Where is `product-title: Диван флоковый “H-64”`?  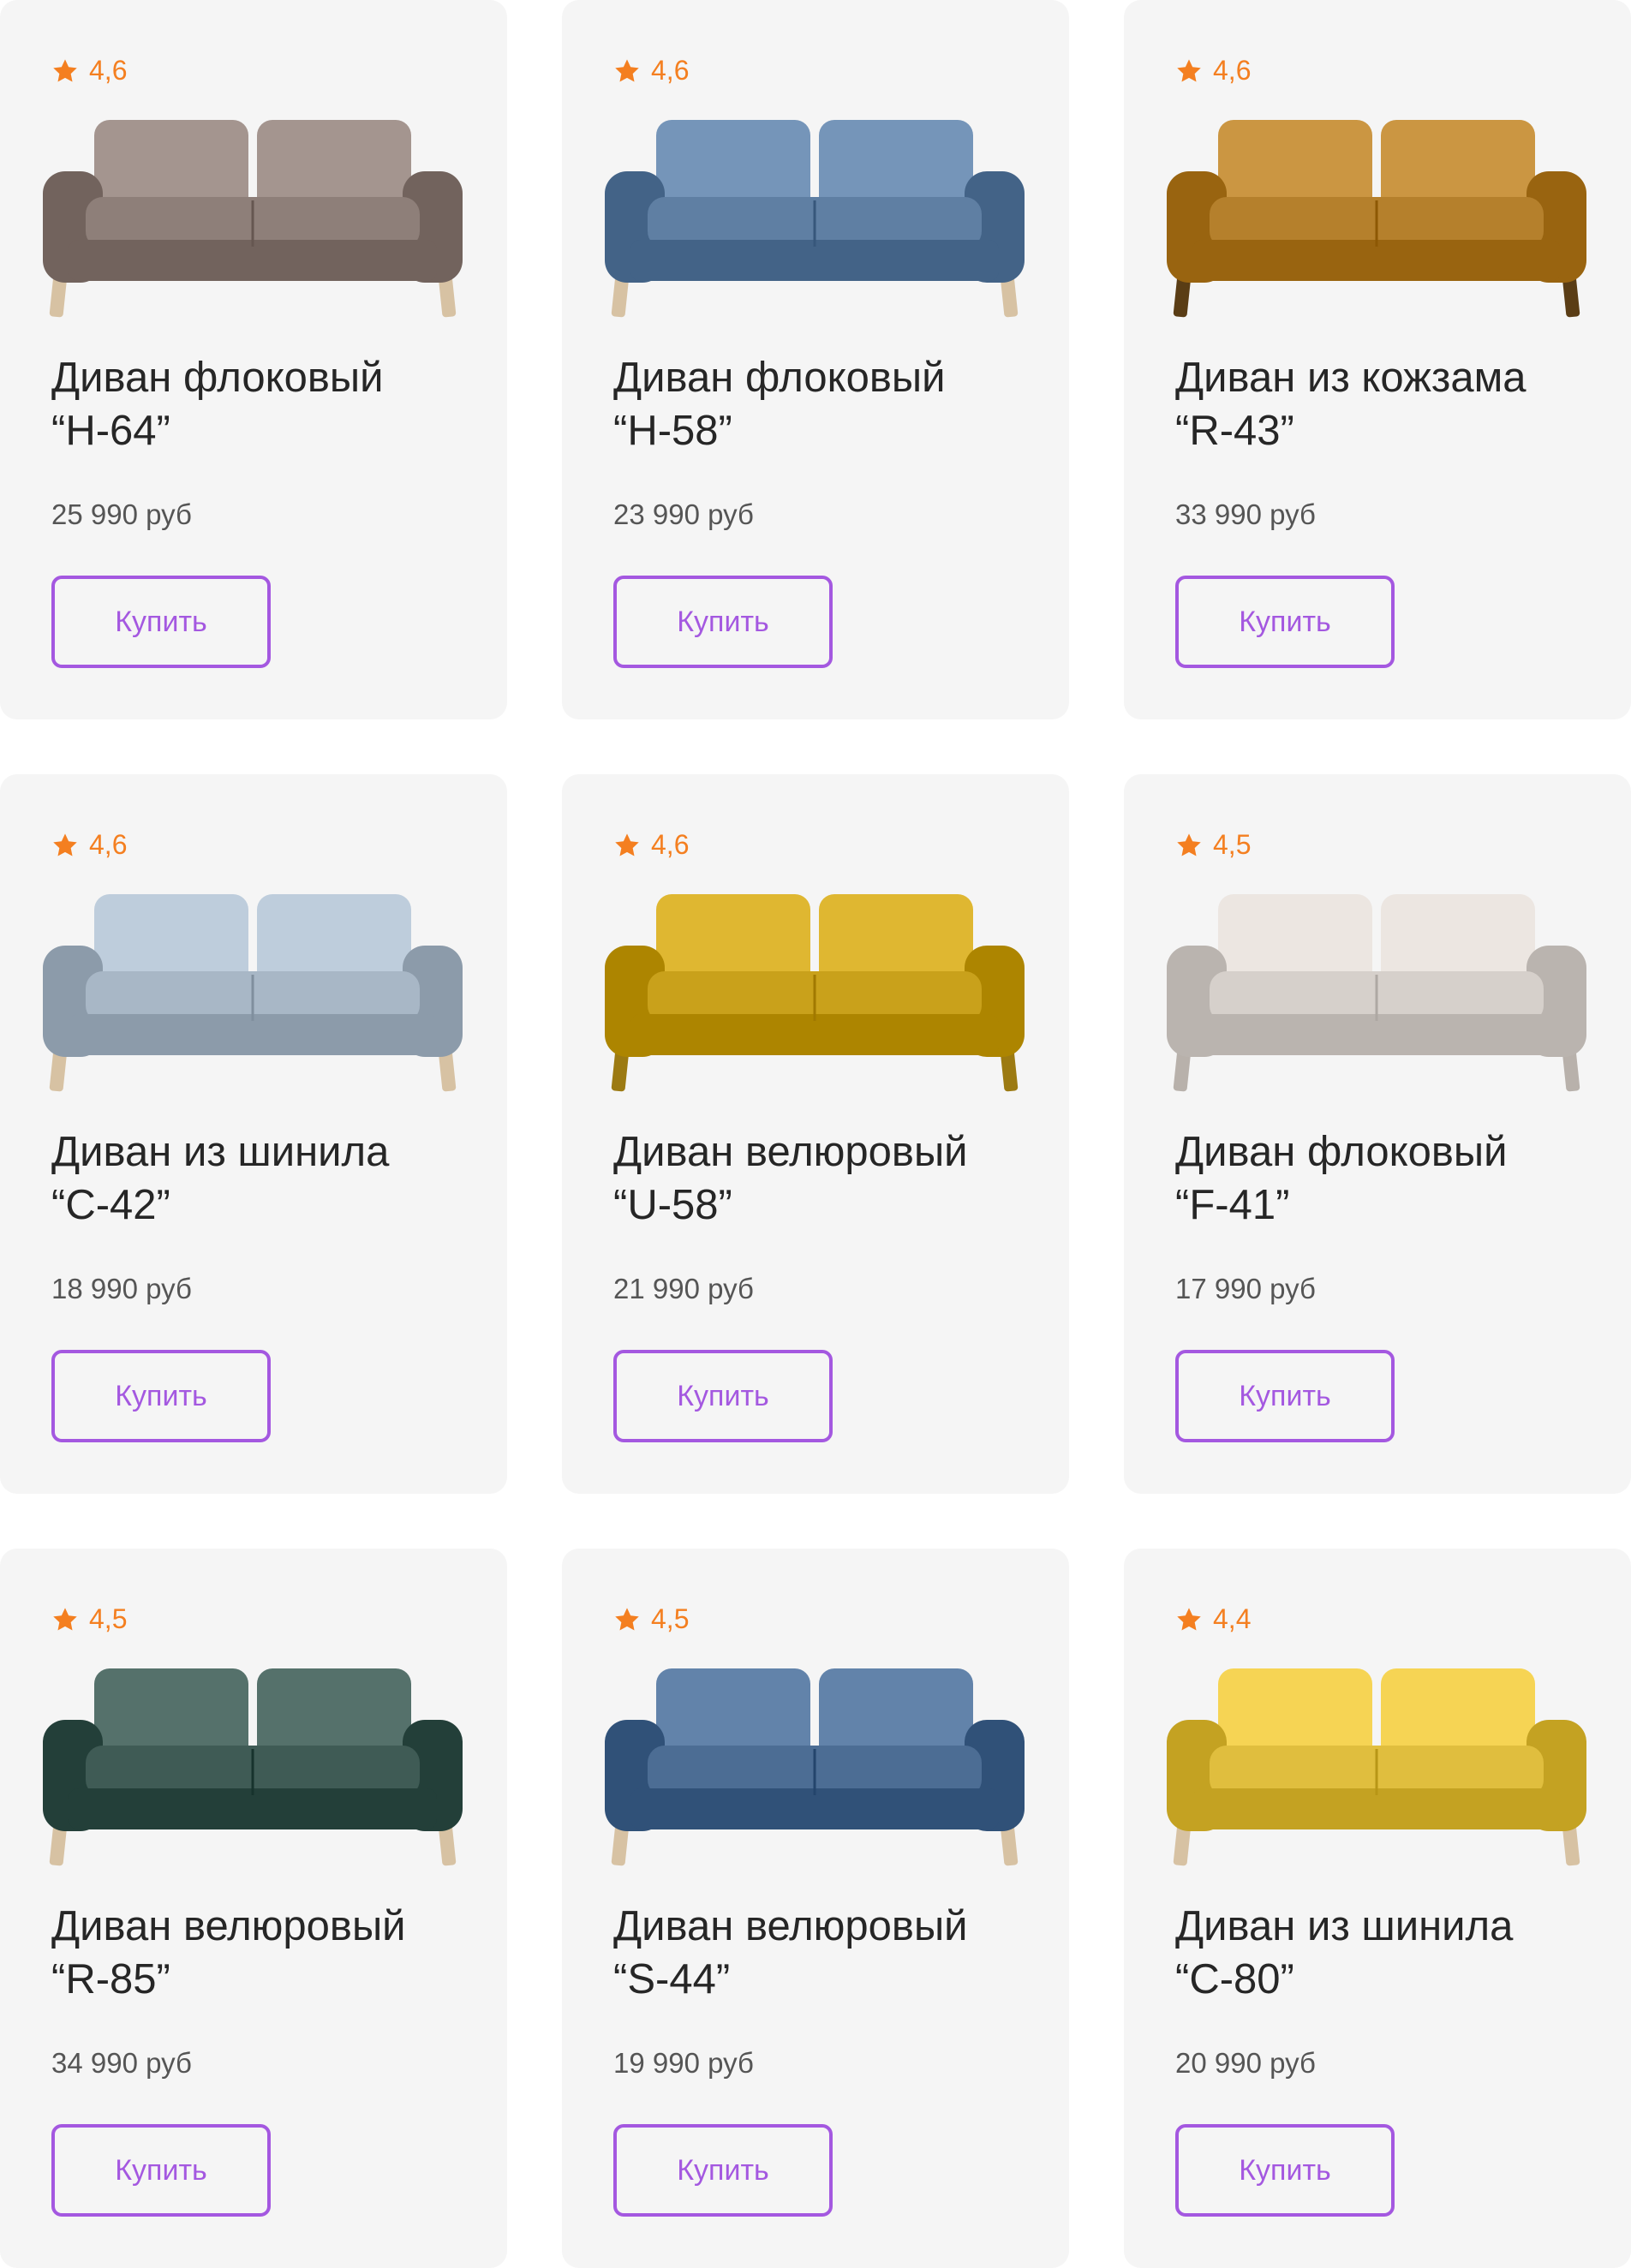
product-title: Диван флоковый “H-64” is located at coordinates (265, 404).